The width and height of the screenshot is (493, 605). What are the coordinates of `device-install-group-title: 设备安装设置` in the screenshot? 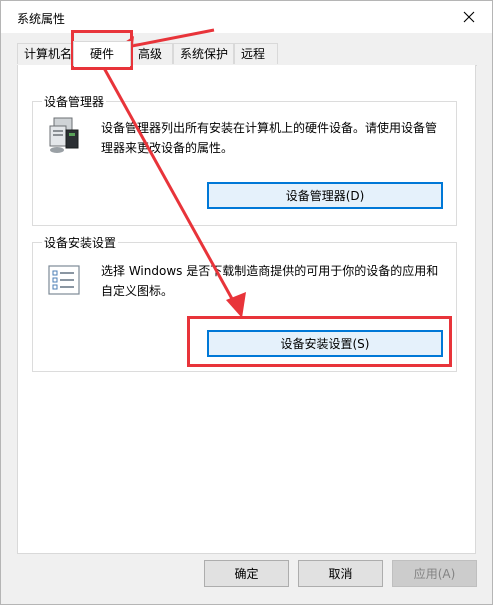 It's located at (80, 242).